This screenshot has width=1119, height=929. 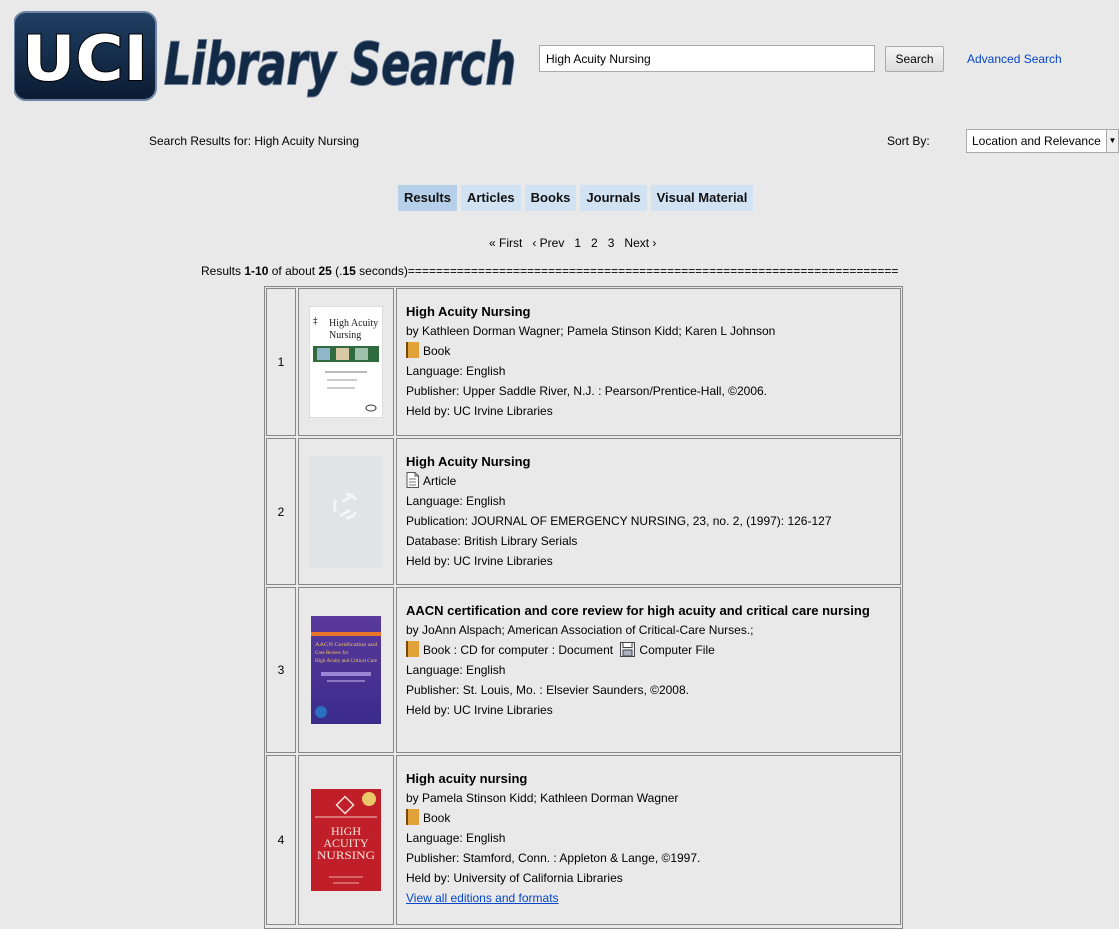 What do you see at coordinates (353, 323) in the screenshot?
I see `cover-title-line-1: High Acuity` at bounding box center [353, 323].